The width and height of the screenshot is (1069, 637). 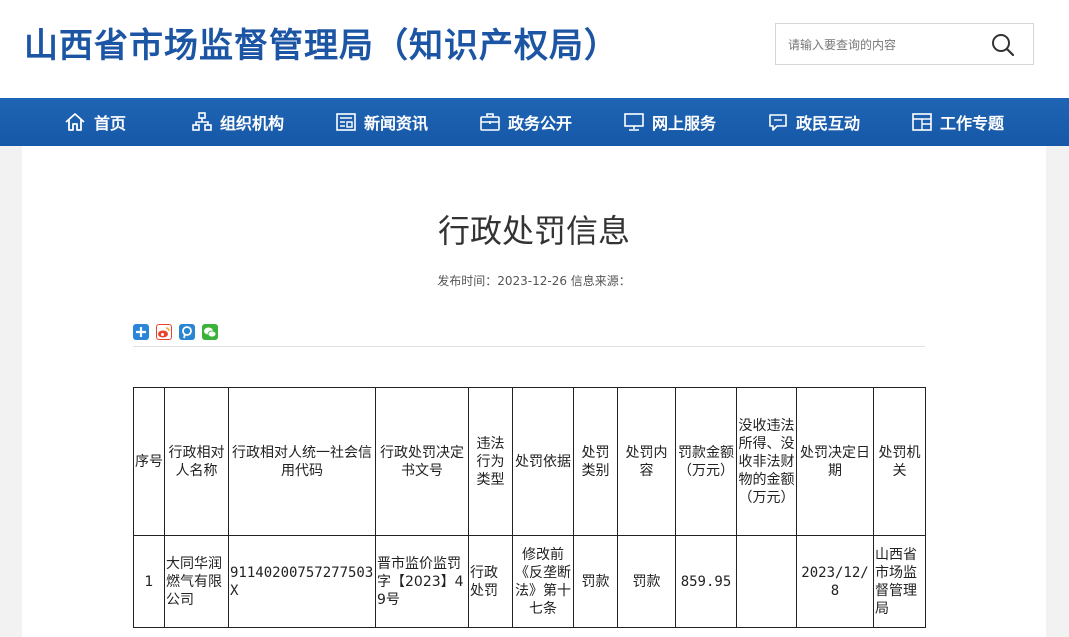 I want to click on nav-label: 网上服务, so click(x=684, y=123).